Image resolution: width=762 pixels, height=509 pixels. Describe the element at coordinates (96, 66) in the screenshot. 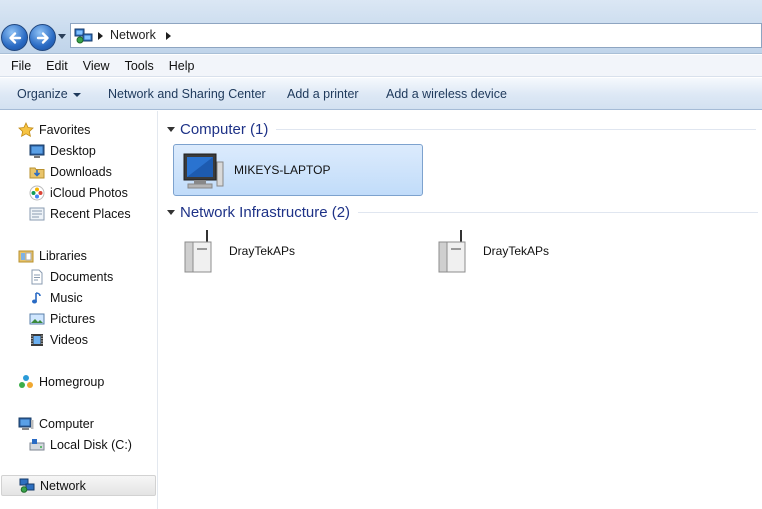

I see `menu-view: View` at that location.